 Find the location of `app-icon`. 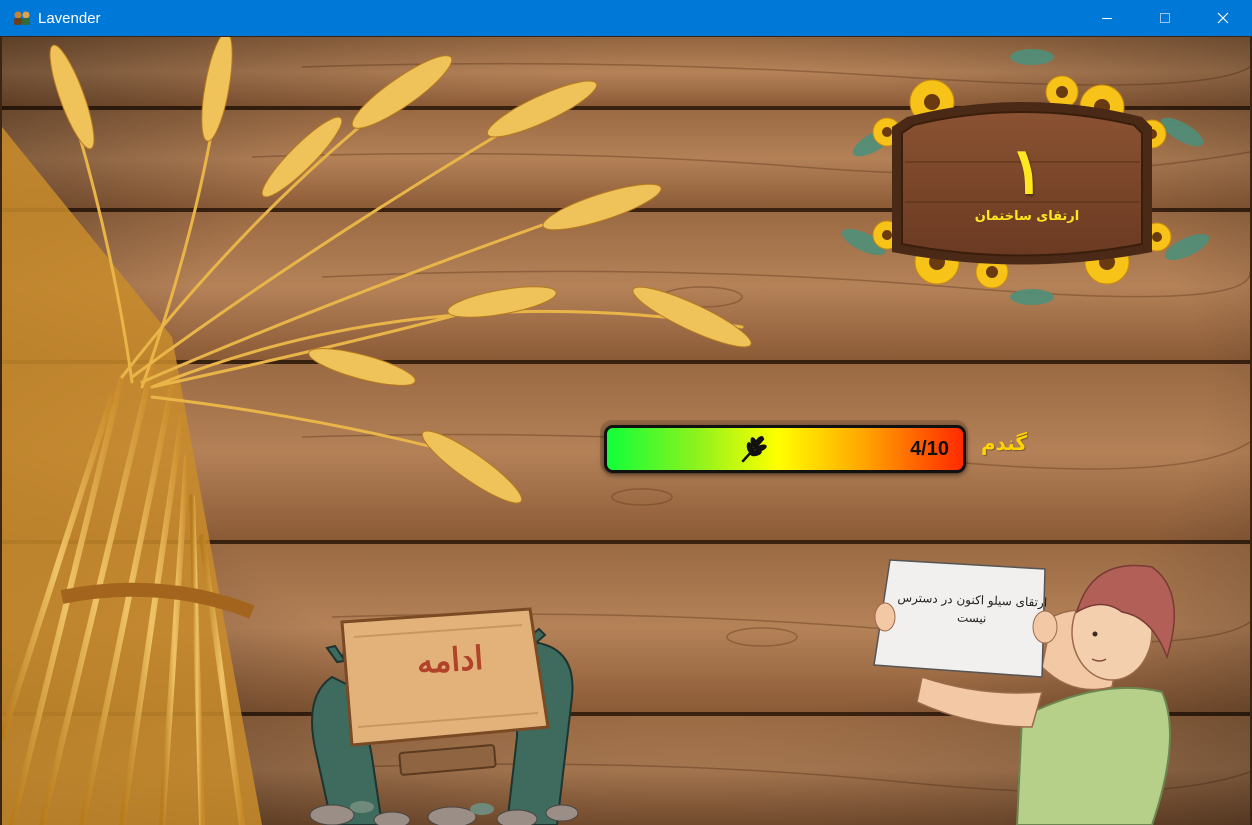

app-icon is located at coordinates (22, 18).